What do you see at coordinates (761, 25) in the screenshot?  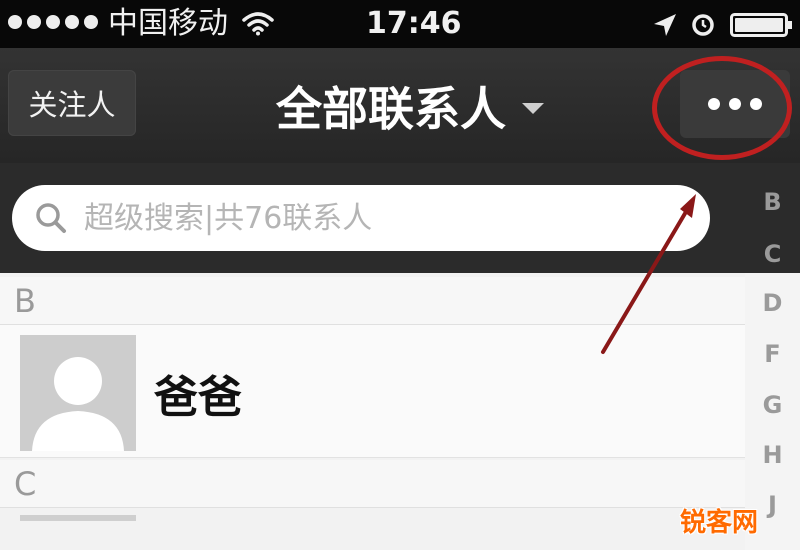 I see `battery-icon` at bounding box center [761, 25].